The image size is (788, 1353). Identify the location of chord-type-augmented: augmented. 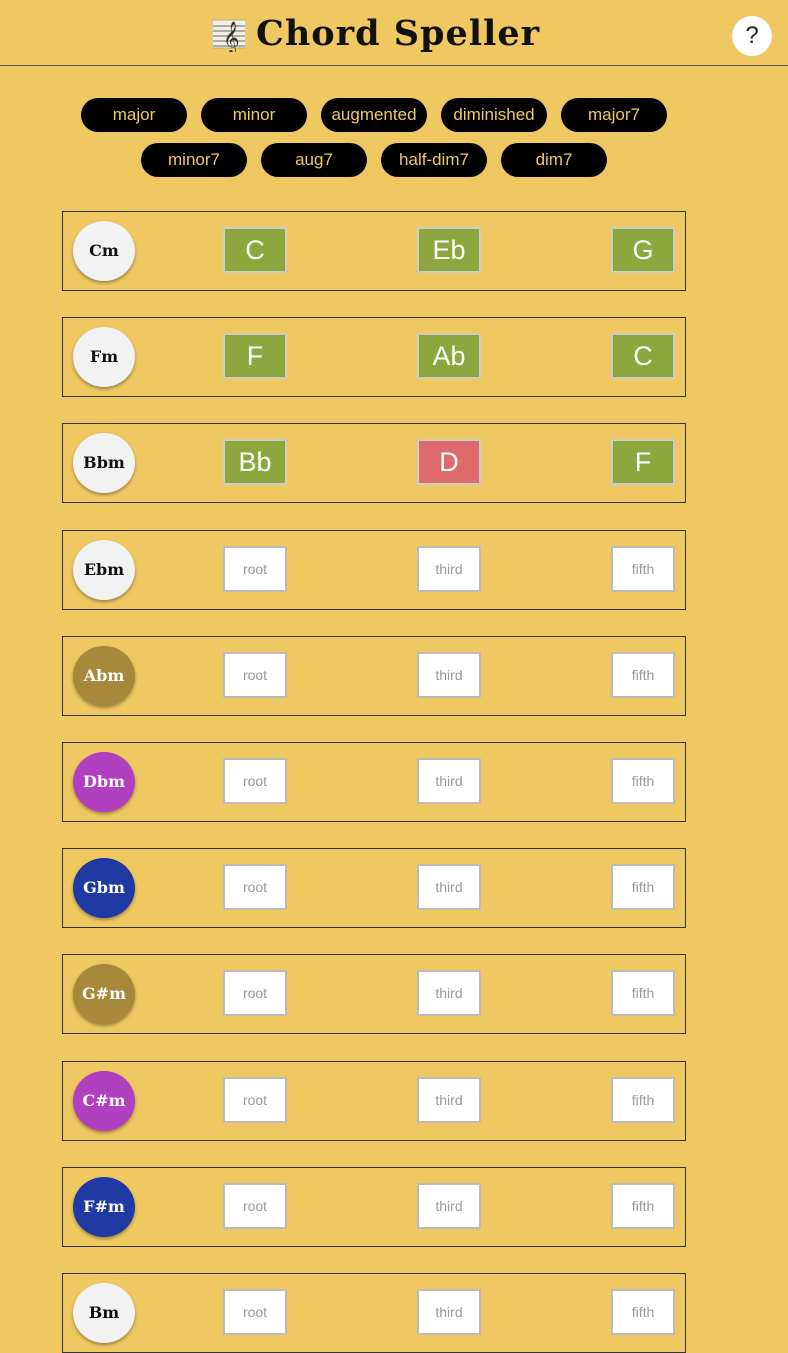
(374, 115).